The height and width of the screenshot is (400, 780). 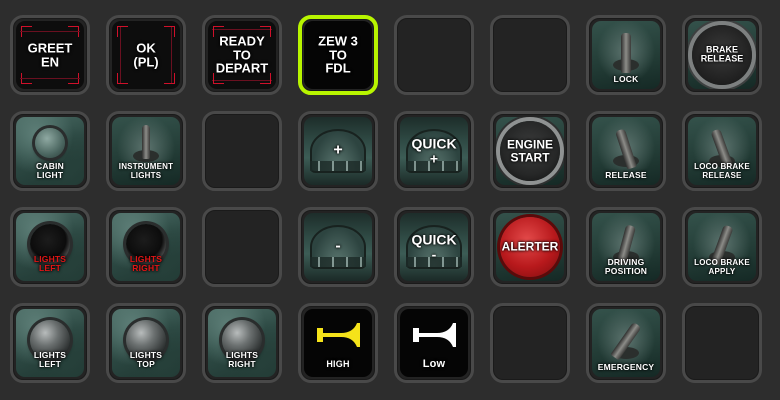 I want to click on alerter-key: ALERTER, so click(x=530, y=247).